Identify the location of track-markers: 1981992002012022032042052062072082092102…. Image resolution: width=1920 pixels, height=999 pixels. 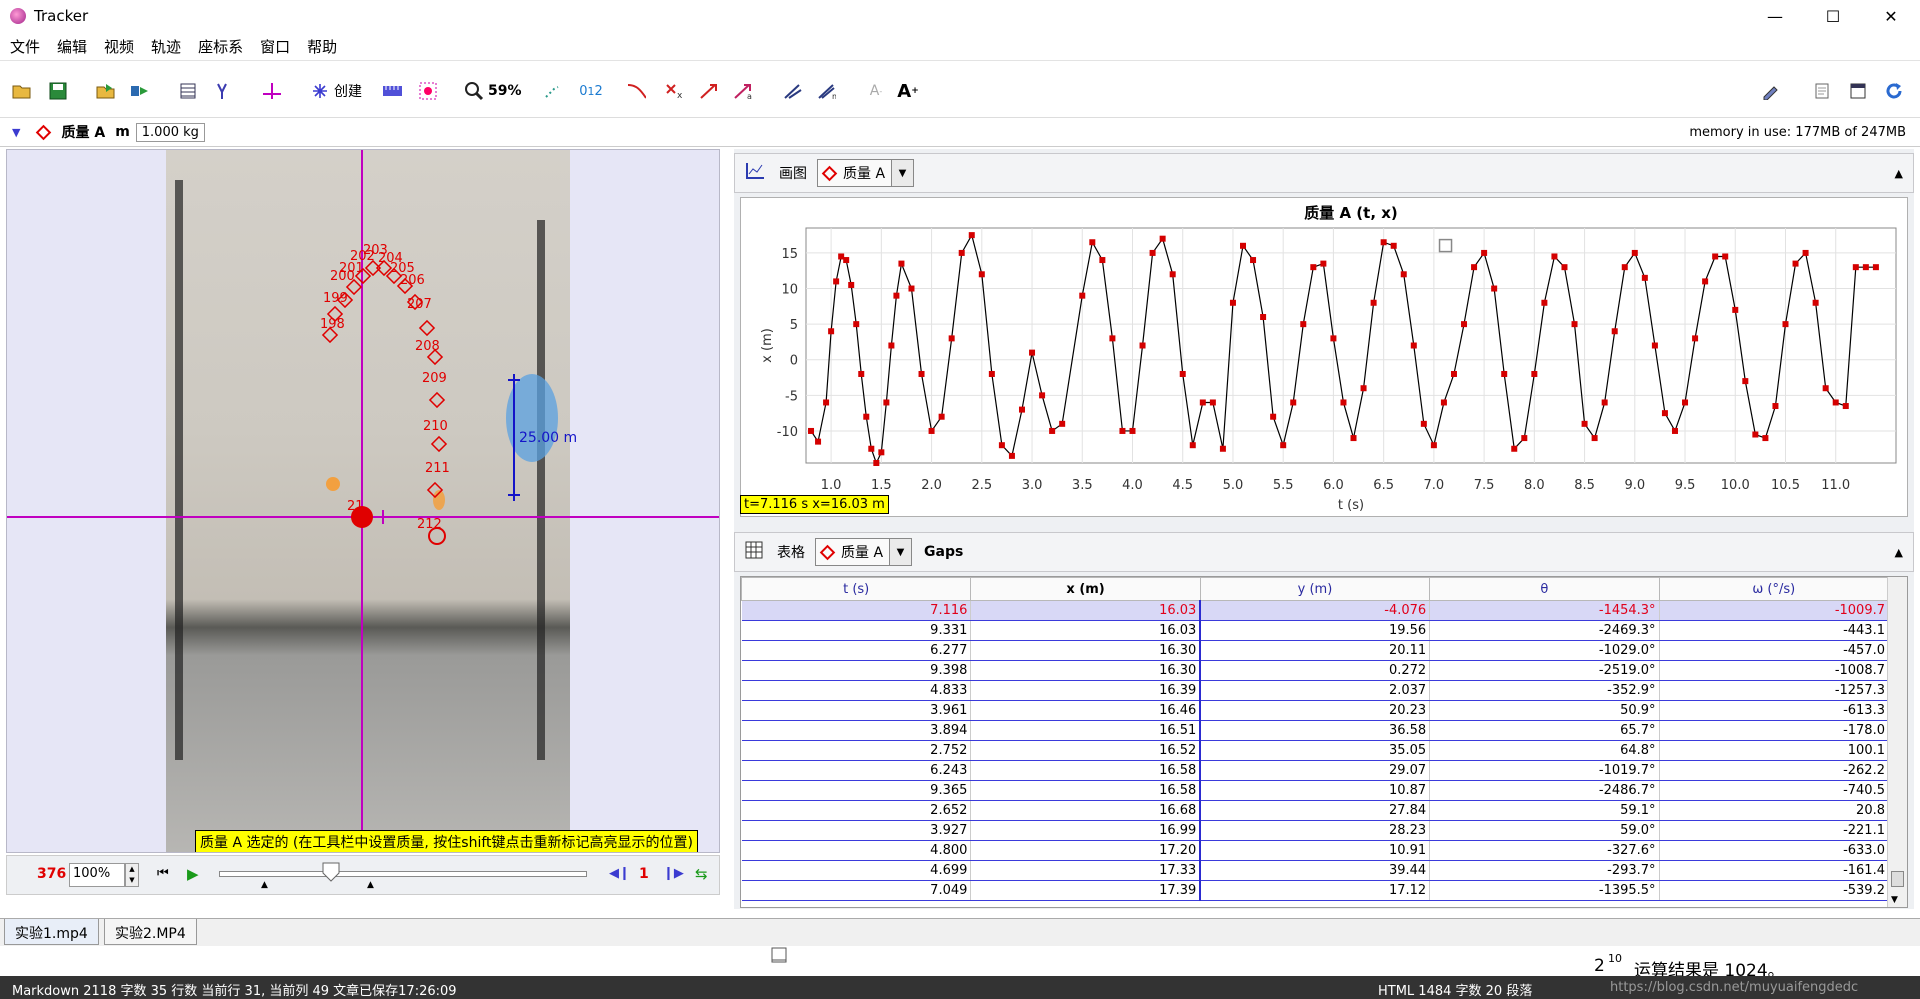
(385, 394).